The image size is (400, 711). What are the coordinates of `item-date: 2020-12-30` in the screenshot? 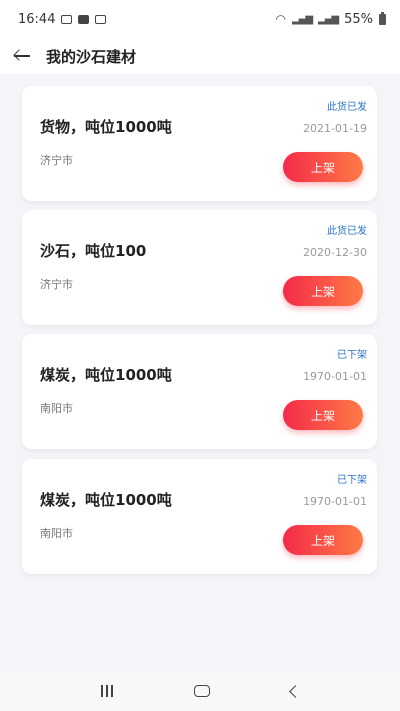 It's located at (335, 252).